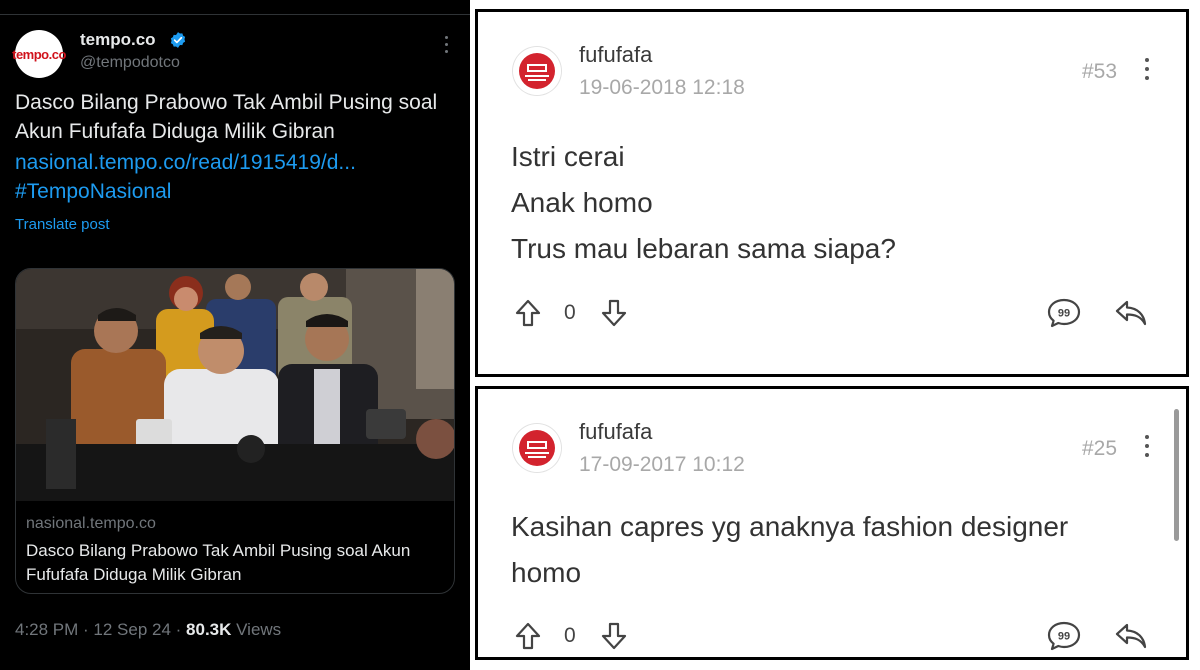 This screenshot has height=670, width=1200. Describe the element at coordinates (209, 629) in the screenshot. I see `view-count: 80.3K` at that location.